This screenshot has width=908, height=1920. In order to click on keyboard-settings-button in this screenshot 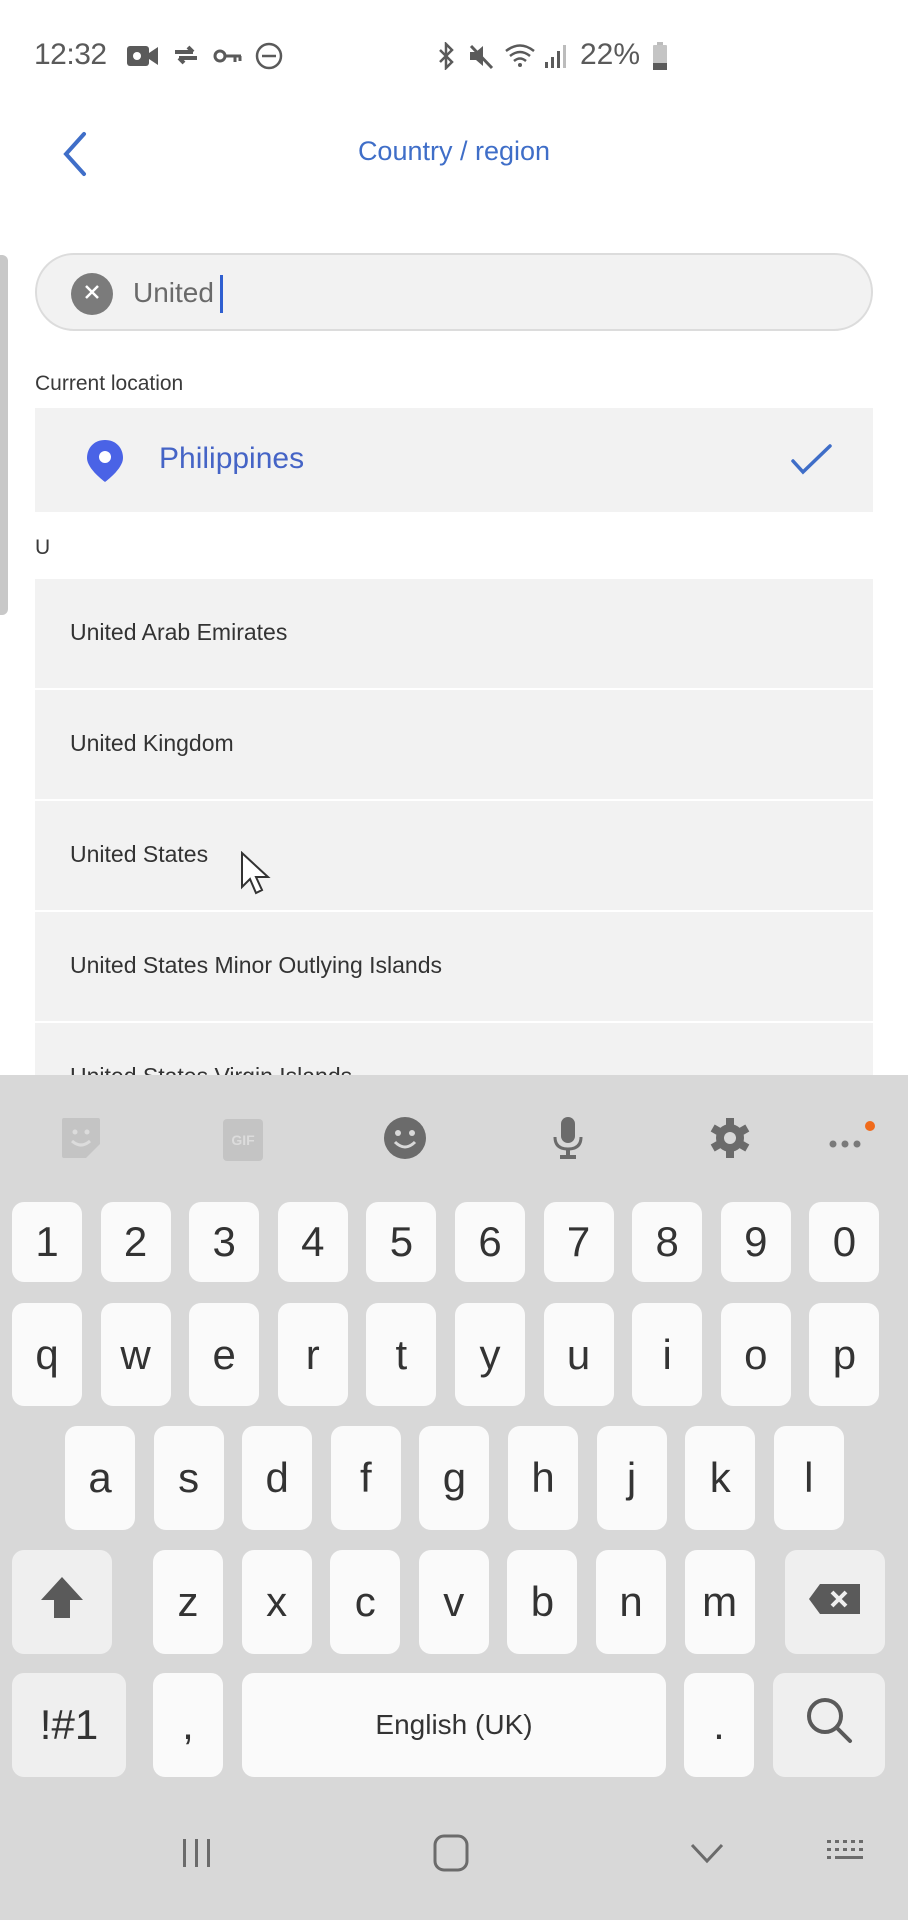, I will do `click(730, 1140)`.